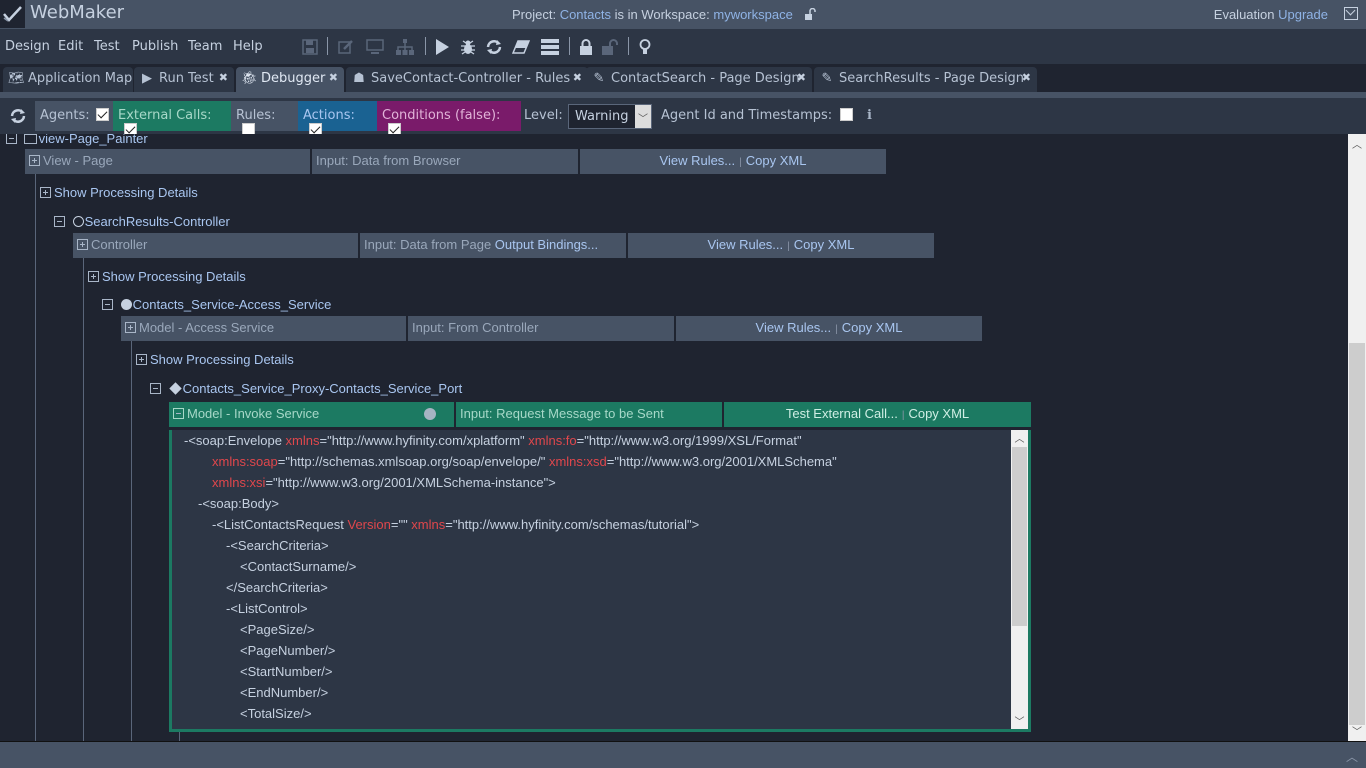 Image resolution: width=1366 pixels, height=768 pixels. I want to click on lock-icon, so click(586, 47).